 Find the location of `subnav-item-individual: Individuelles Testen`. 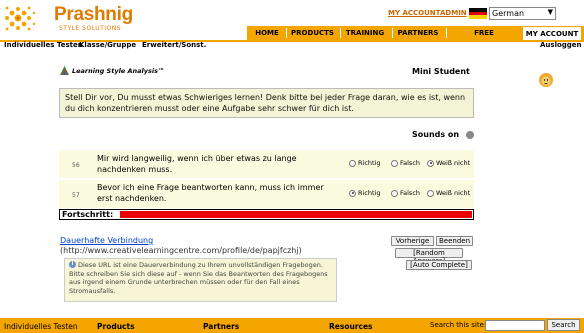

subnav-item-individual: Individuelles Testen is located at coordinates (43, 45).